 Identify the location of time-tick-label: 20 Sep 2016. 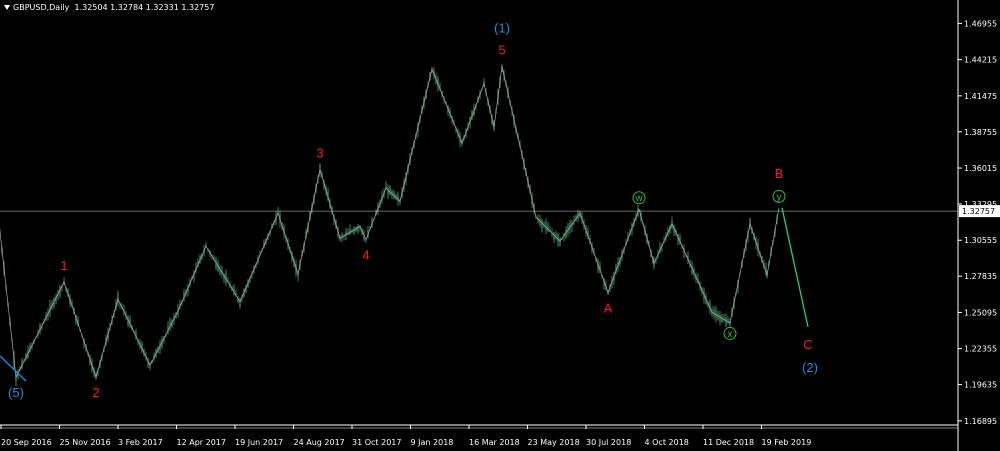
(26, 442).